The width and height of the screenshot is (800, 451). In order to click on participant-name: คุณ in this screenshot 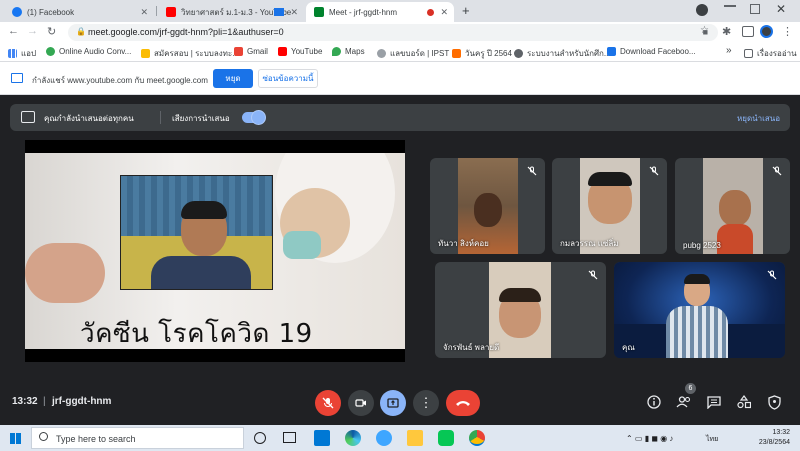, I will do `click(628, 347)`.